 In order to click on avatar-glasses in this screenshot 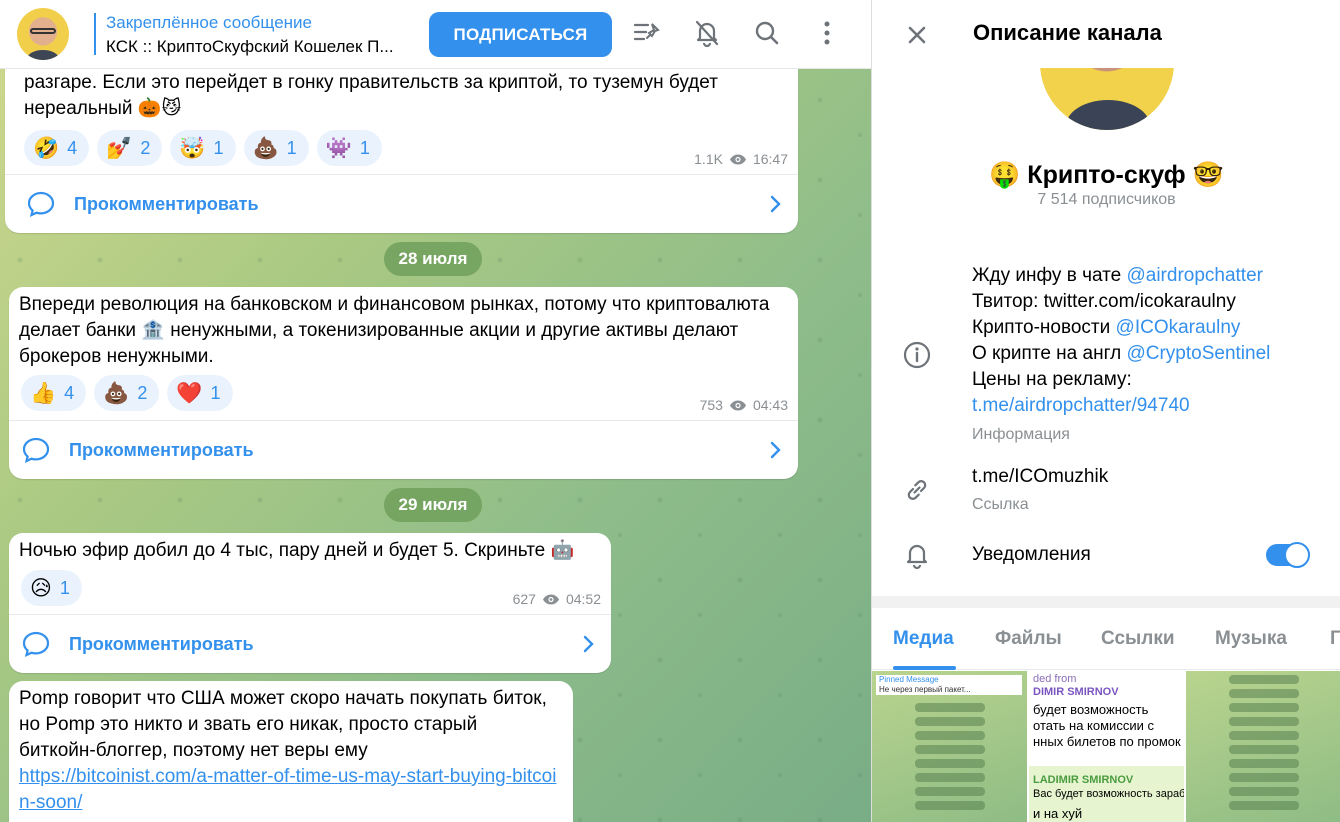, I will do `click(43, 31)`.